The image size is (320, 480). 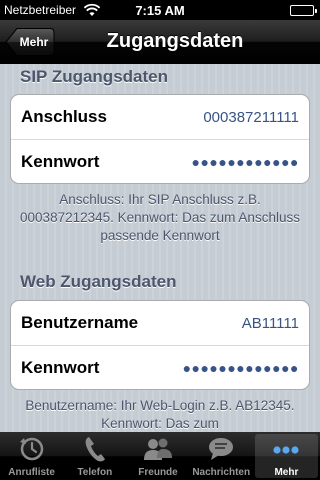 What do you see at coordinates (240, 367) in the screenshot?
I see `web-kennwort-value: ●●●●●●●●●●●●●` at bounding box center [240, 367].